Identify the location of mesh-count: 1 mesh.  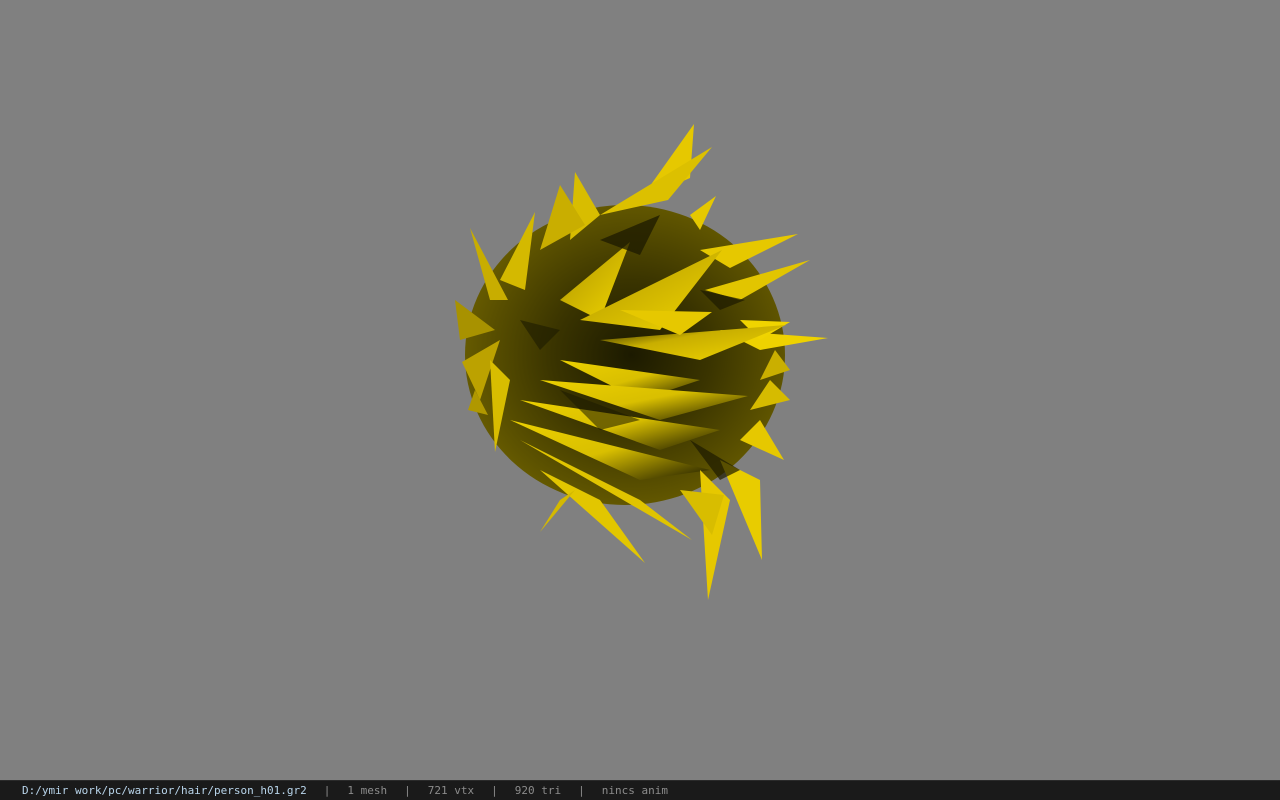
(367, 790).